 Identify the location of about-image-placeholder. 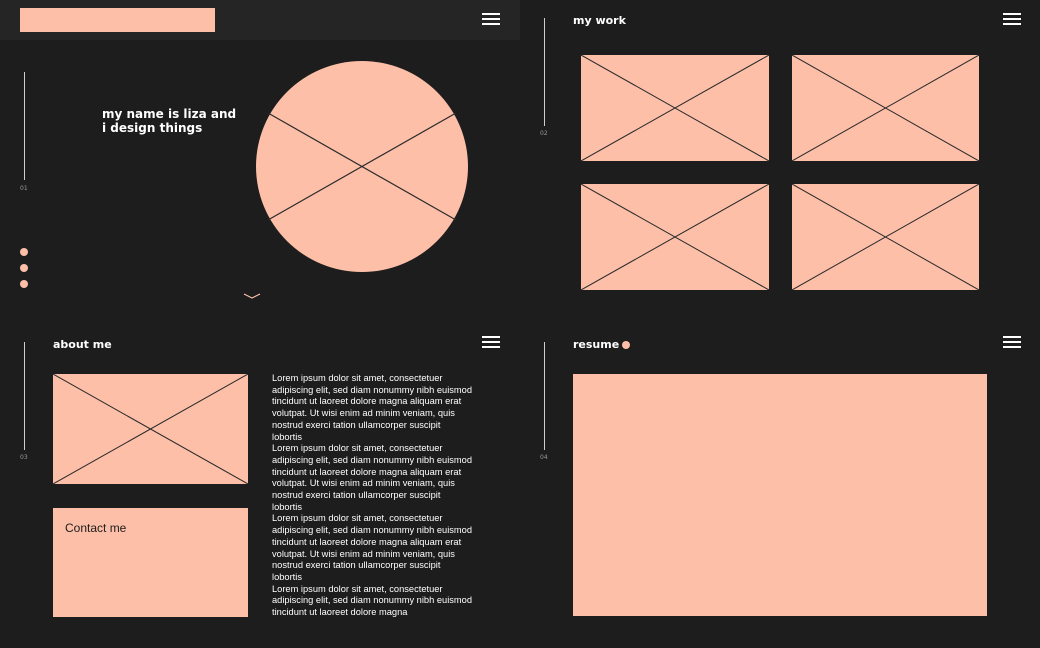
(150, 429).